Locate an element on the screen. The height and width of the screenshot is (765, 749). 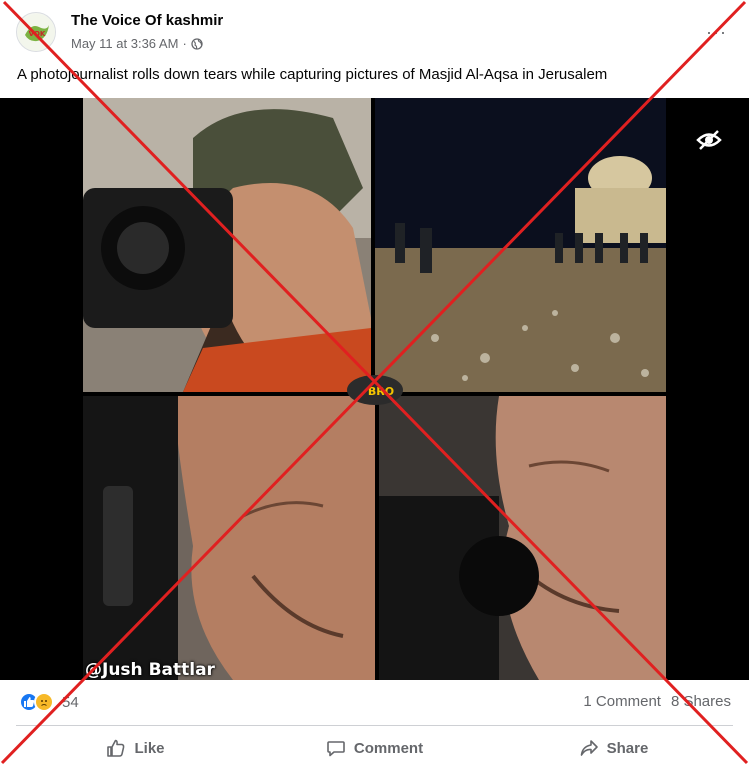
comment-label: Comment is located at coordinates (388, 748).